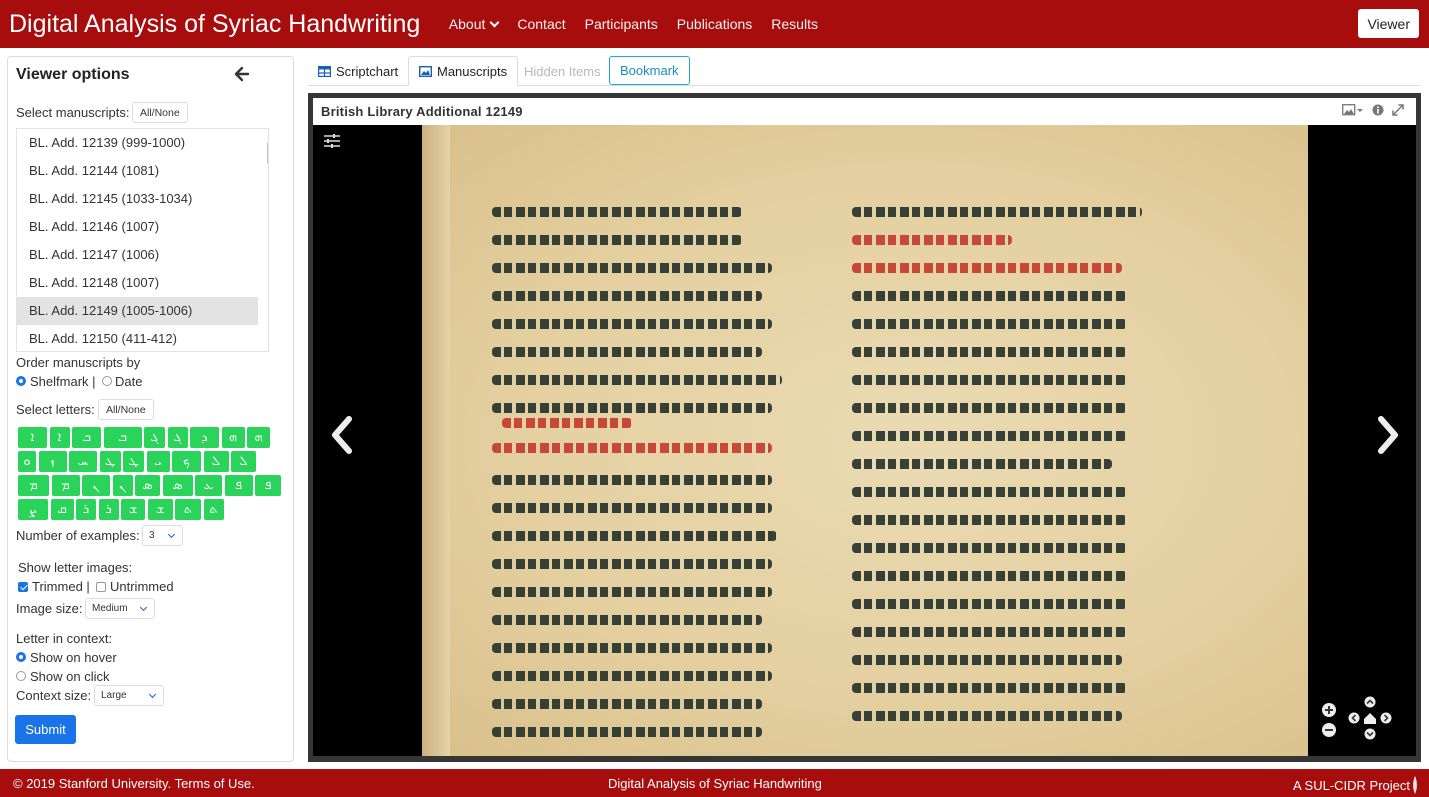  I want to click on footer-project: A SUL-CIDR Project, so click(1355, 785).